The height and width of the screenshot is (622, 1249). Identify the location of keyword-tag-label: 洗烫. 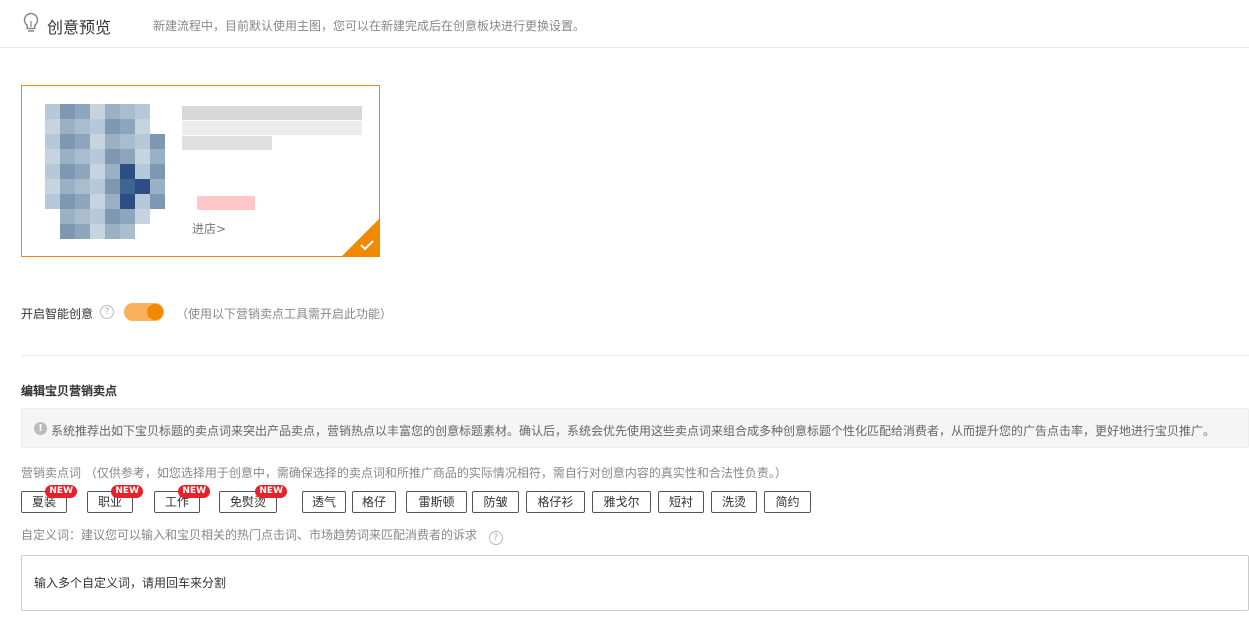
(733, 502).